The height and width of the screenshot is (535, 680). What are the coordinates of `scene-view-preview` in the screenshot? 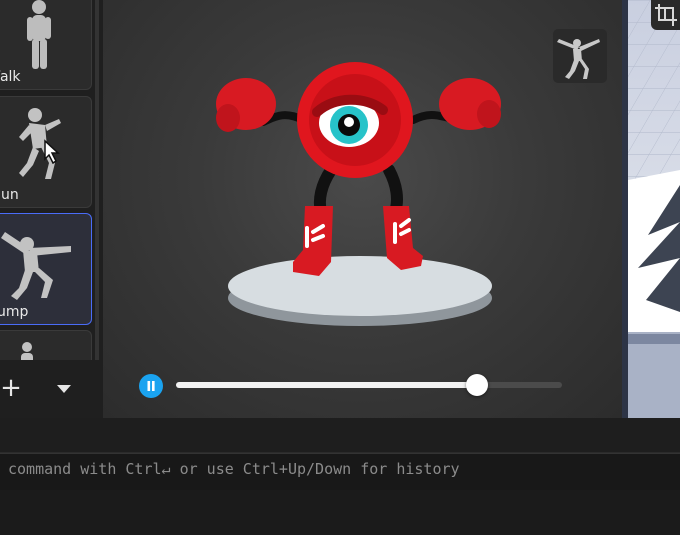 It's located at (654, 209).